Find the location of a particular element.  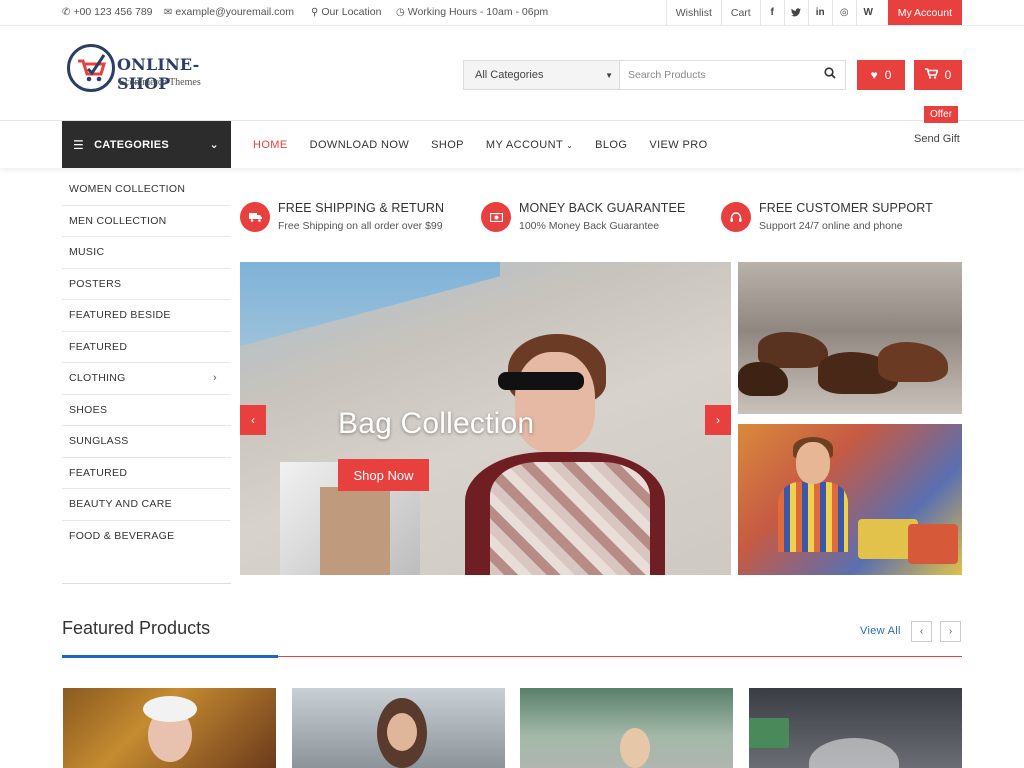

heart-icon: ♥ is located at coordinates (874, 75).